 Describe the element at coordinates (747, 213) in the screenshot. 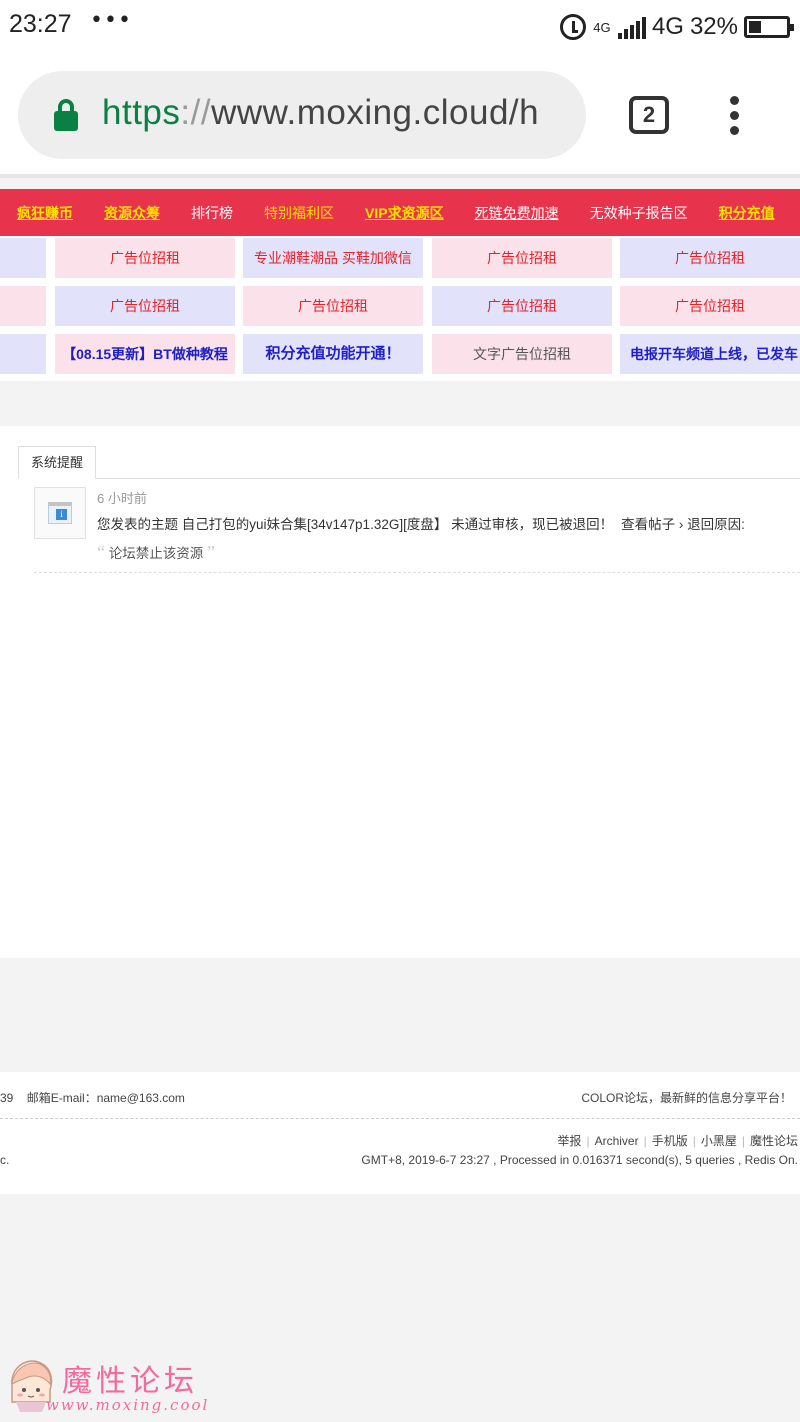

I see `nav-item: 积分充值` at that location.